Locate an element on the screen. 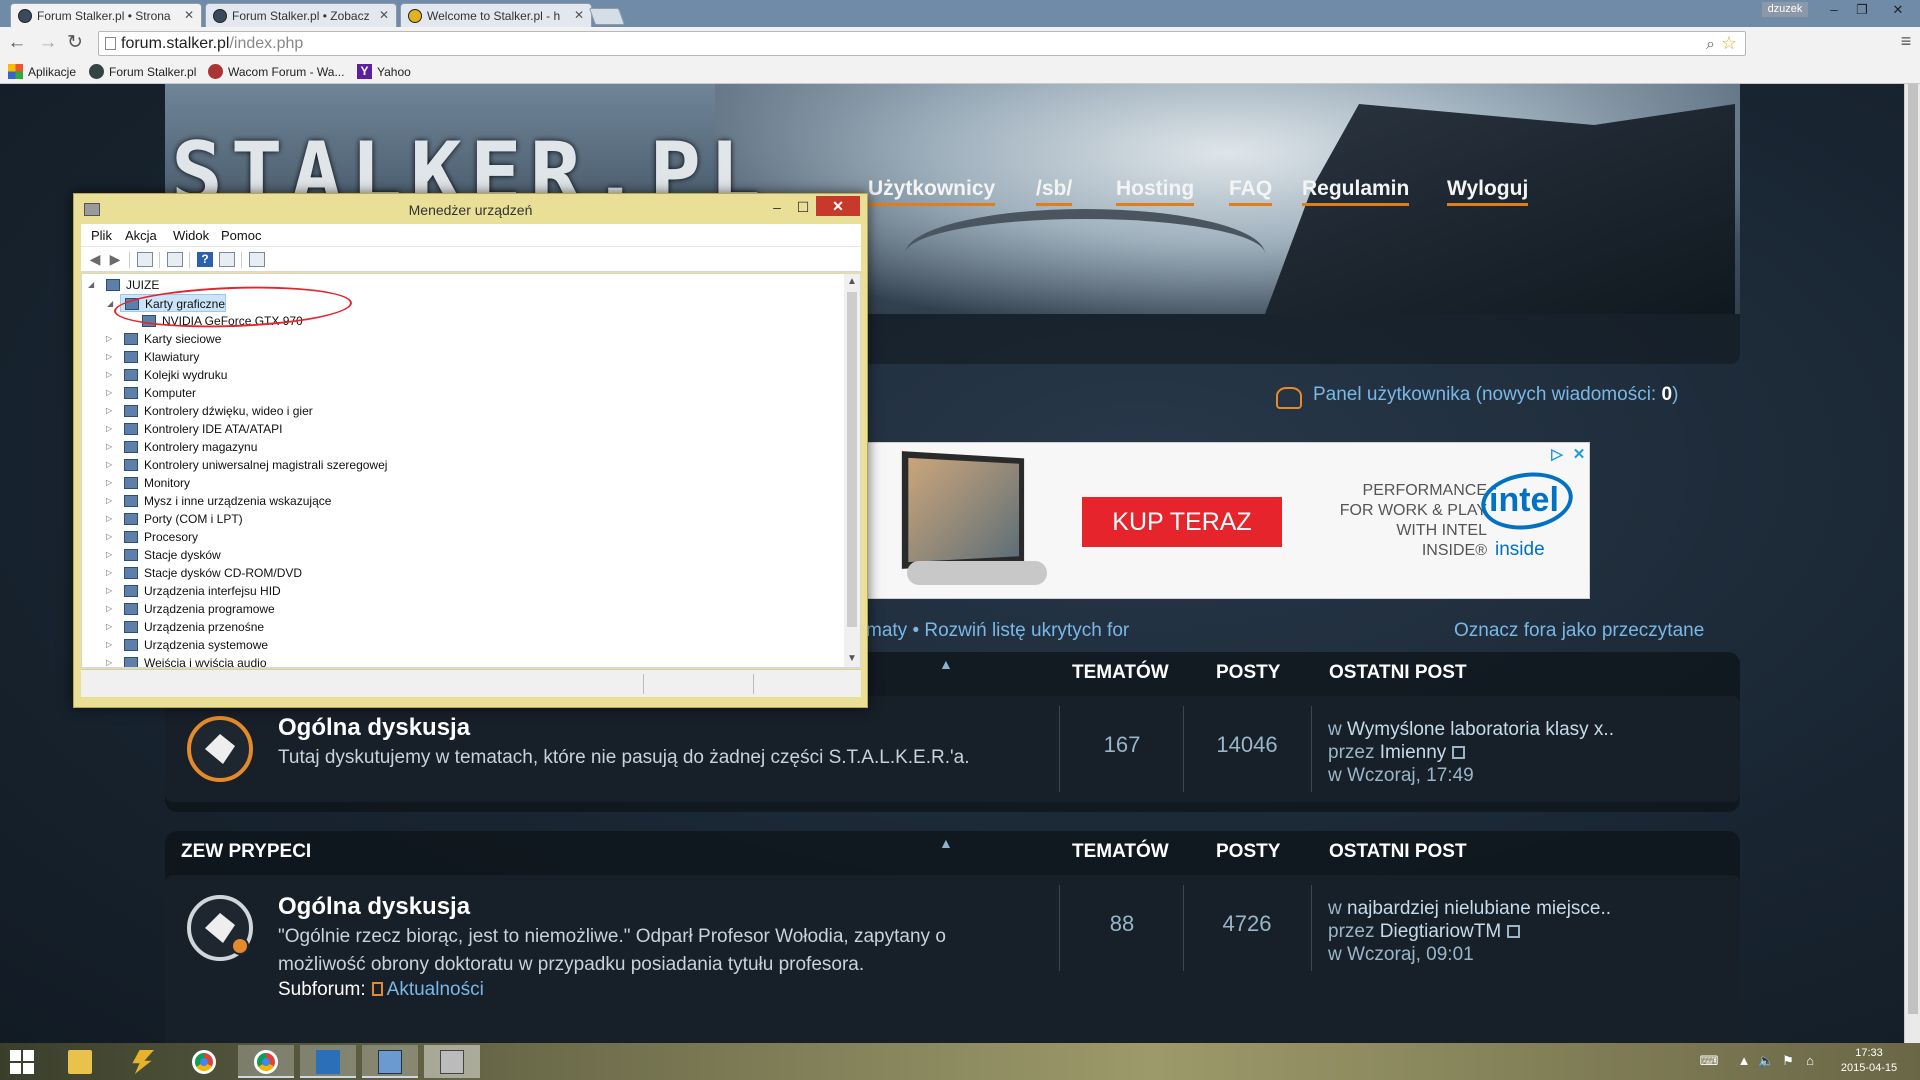  minimize-button: – is located at coordinates (1834, 9).